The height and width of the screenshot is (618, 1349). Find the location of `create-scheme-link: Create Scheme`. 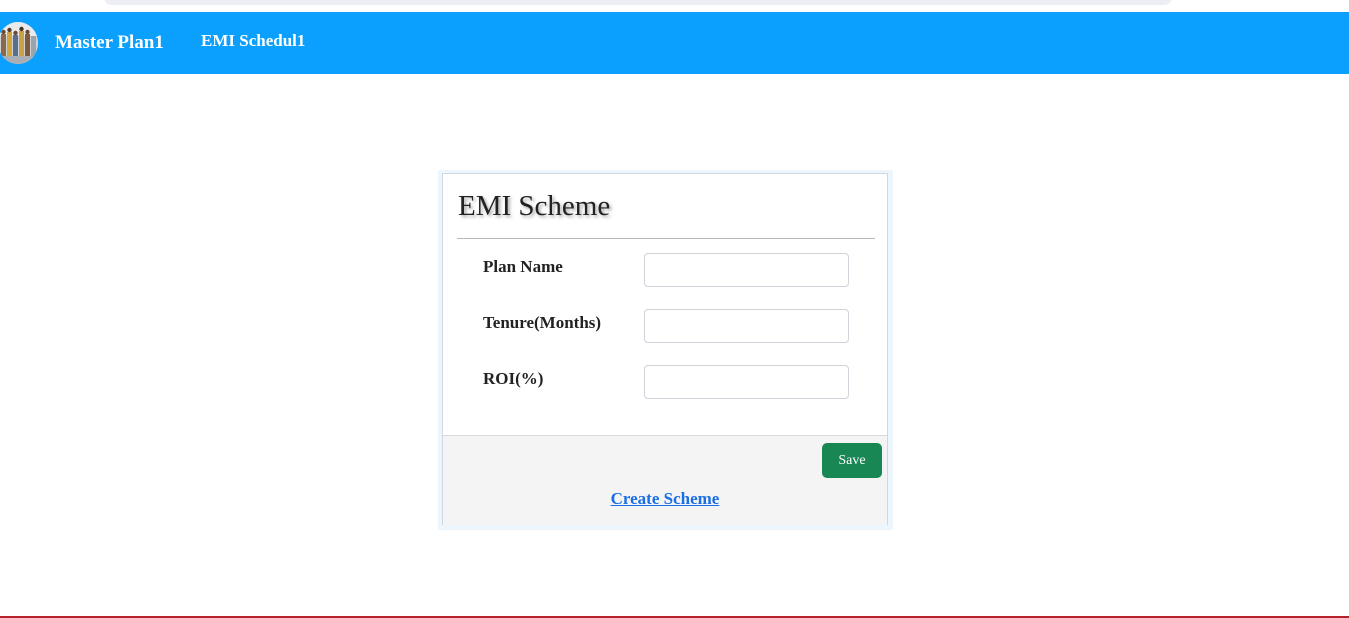

create-scheme-link: Create Scheme is located at coordinates (665, 499).